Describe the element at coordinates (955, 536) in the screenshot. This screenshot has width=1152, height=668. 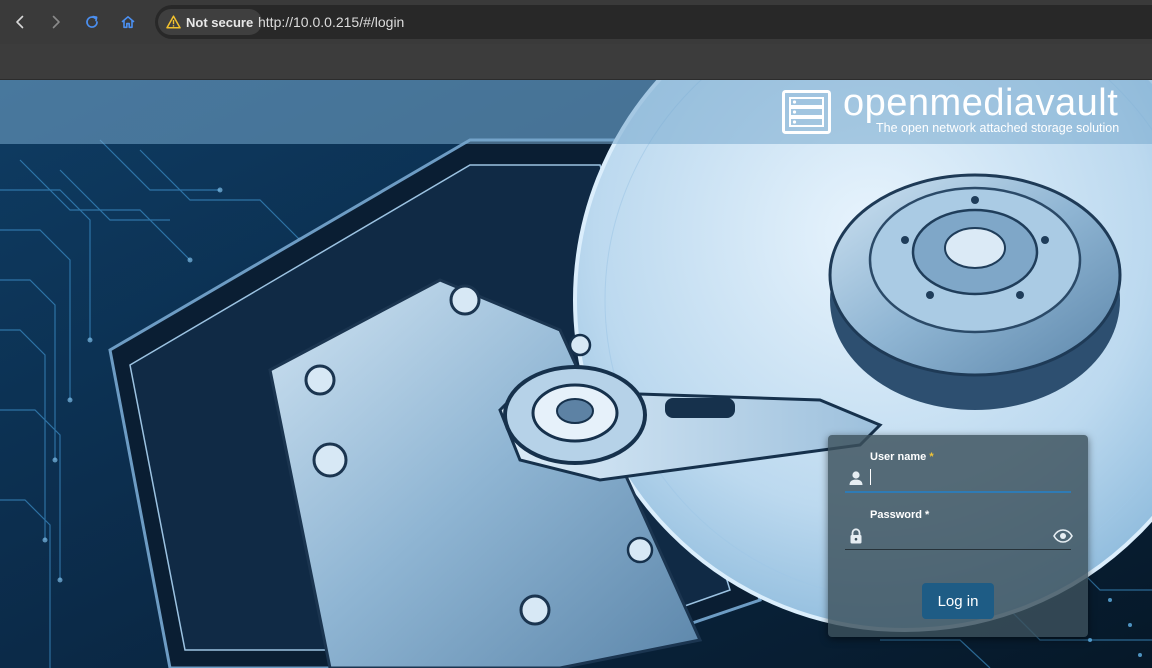
I see `password-input` at that location.